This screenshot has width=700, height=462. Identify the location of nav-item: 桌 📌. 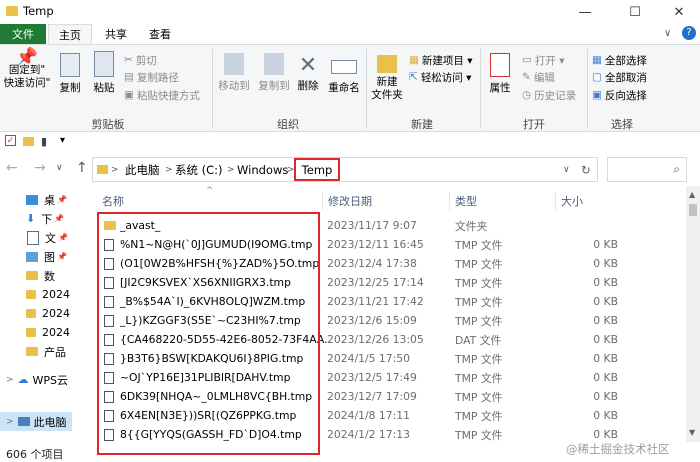
(35, 199).